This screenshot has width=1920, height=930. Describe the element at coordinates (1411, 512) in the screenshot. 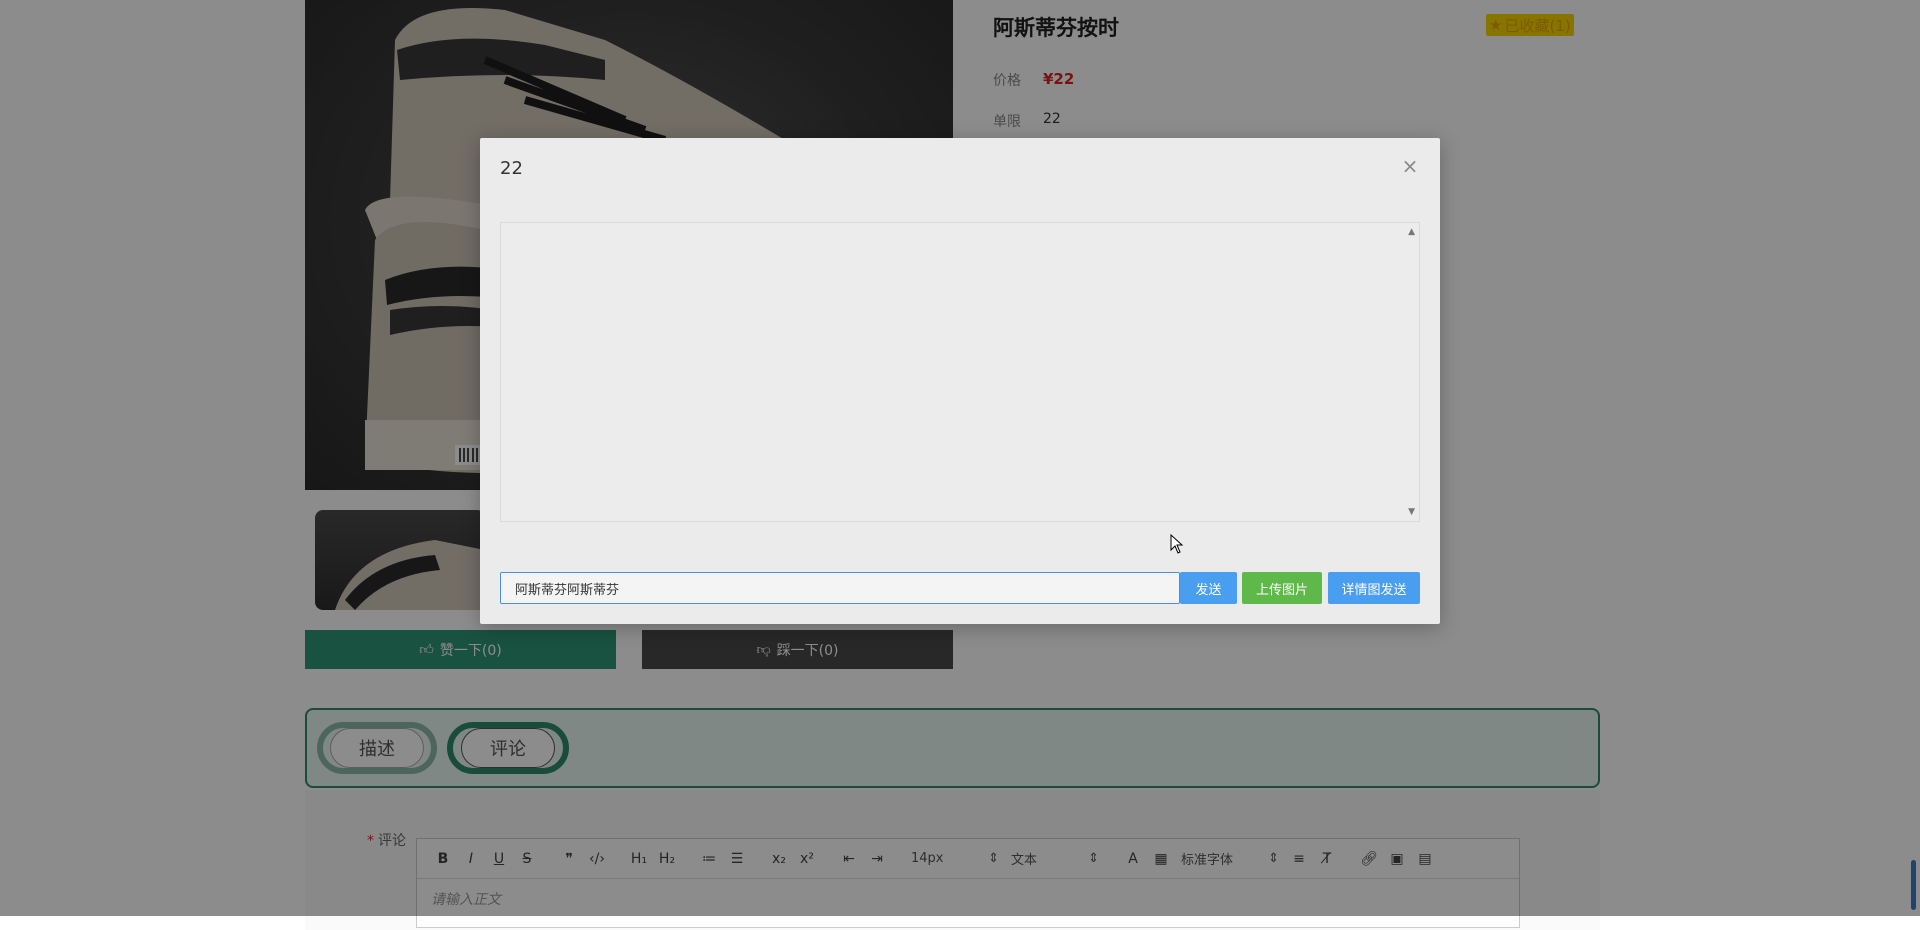

I see `scroll-down-icon: ▼` at that location.